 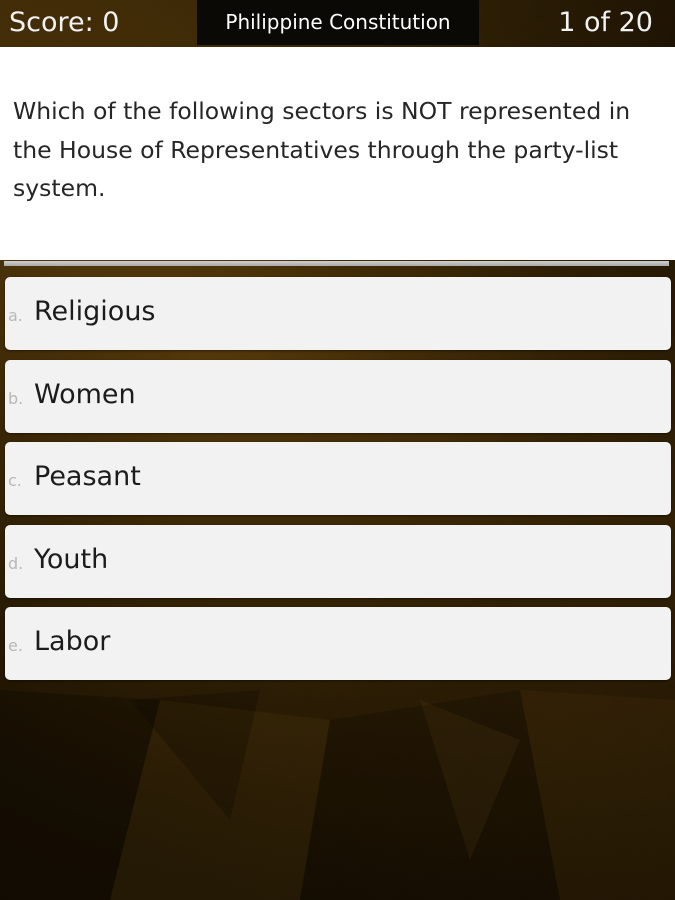 What do you see at coordinates (85, 394) in the screenshot?
I see `answer-label: Women` at bounding box center [85, 394].